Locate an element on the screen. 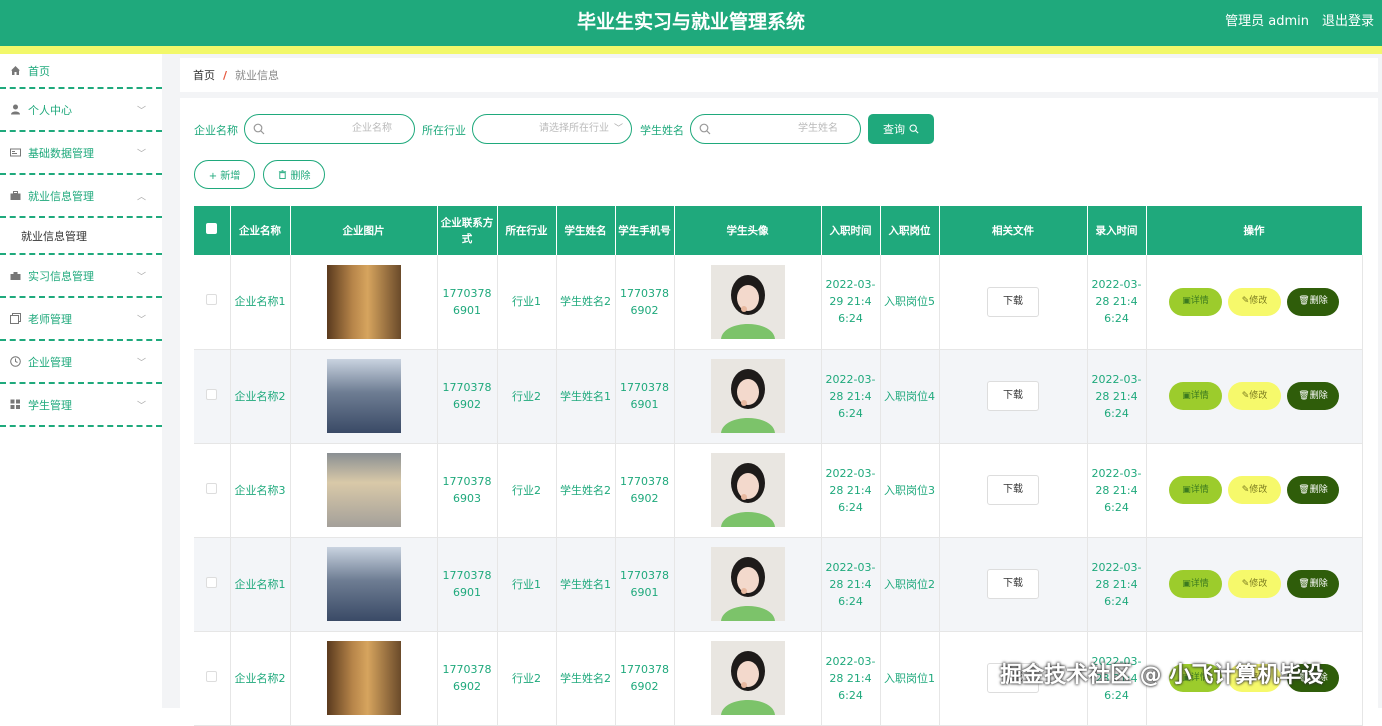  sidebar-item-basic-data: 基础数据管理 ﹀ is located at coordinates (81, 153).